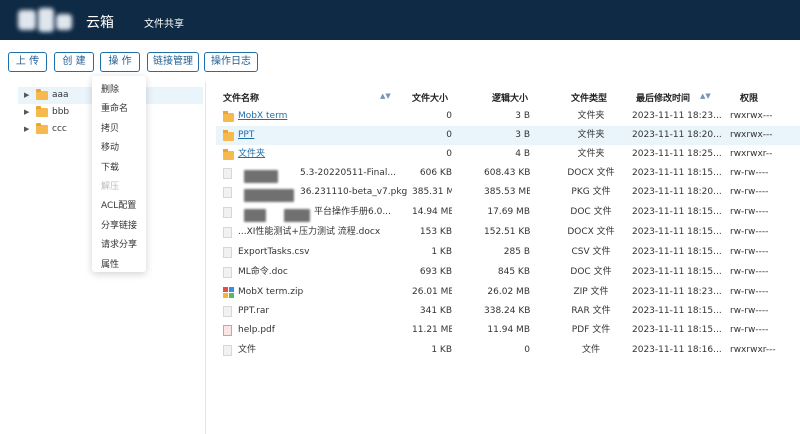  What do you see at coordinates (591, 232) in the screenshot?
I see `file-type: DOCX 文件` at bounding box center [591, 232].